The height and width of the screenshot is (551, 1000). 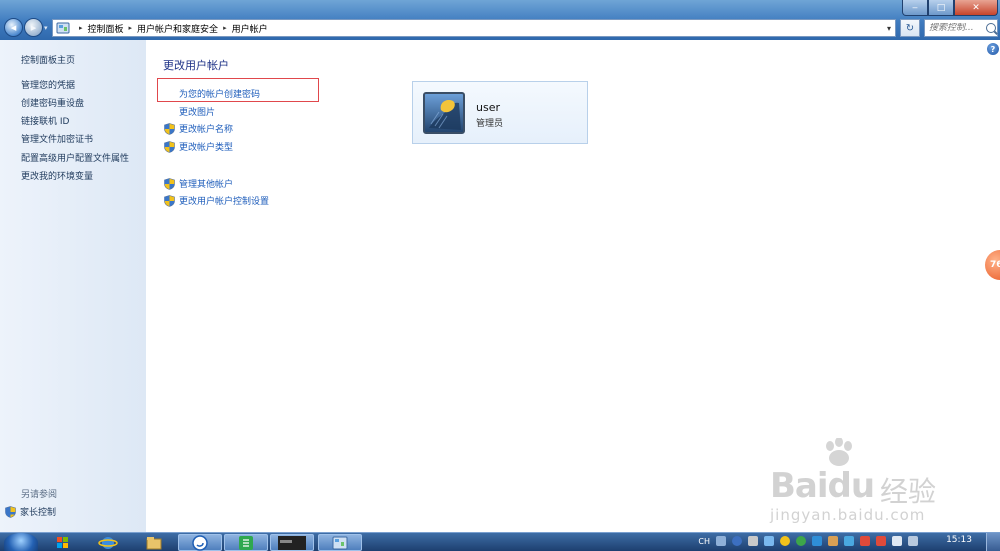 I want to click on task-label: 更改帐户名称, so click(x=206, y=130).